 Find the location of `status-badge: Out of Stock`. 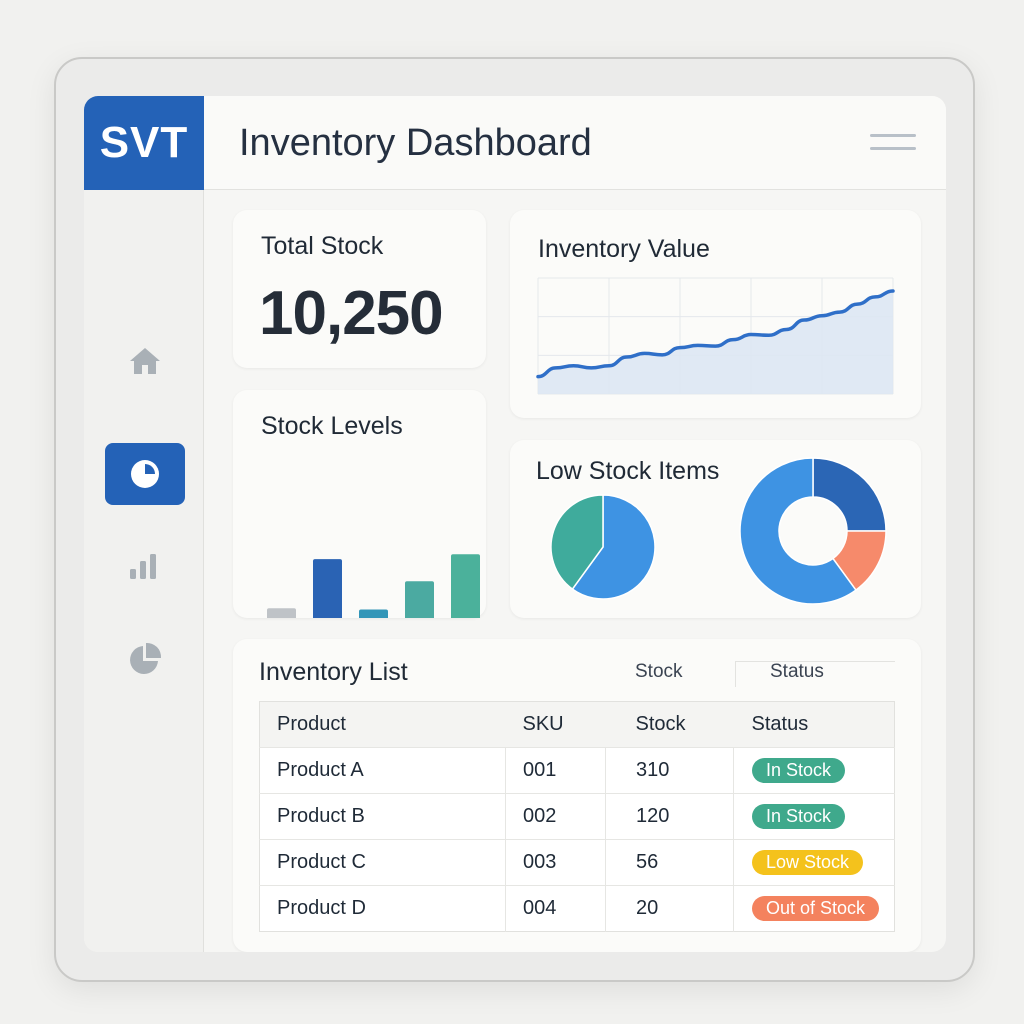

status-badge: Out of Stock is located at coordinates (816, 908).